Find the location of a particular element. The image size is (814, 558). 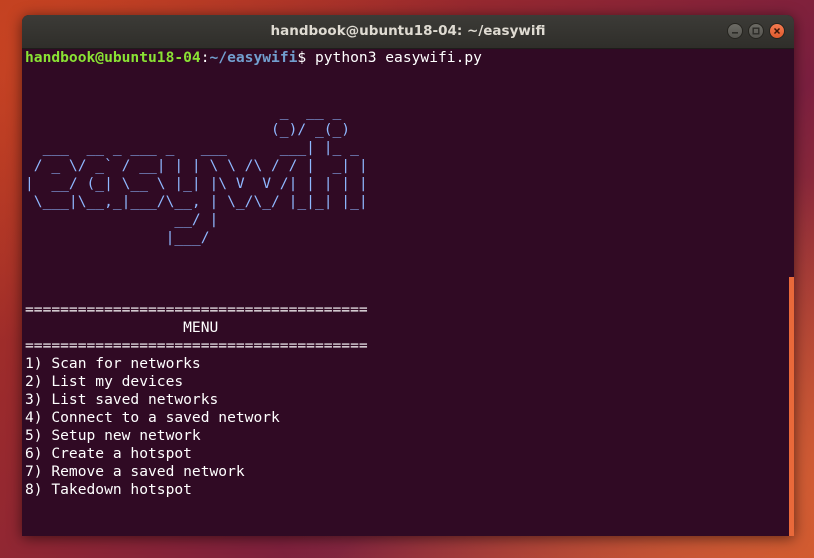

prompt-symbol: $ is located at coordinates (306, 57).